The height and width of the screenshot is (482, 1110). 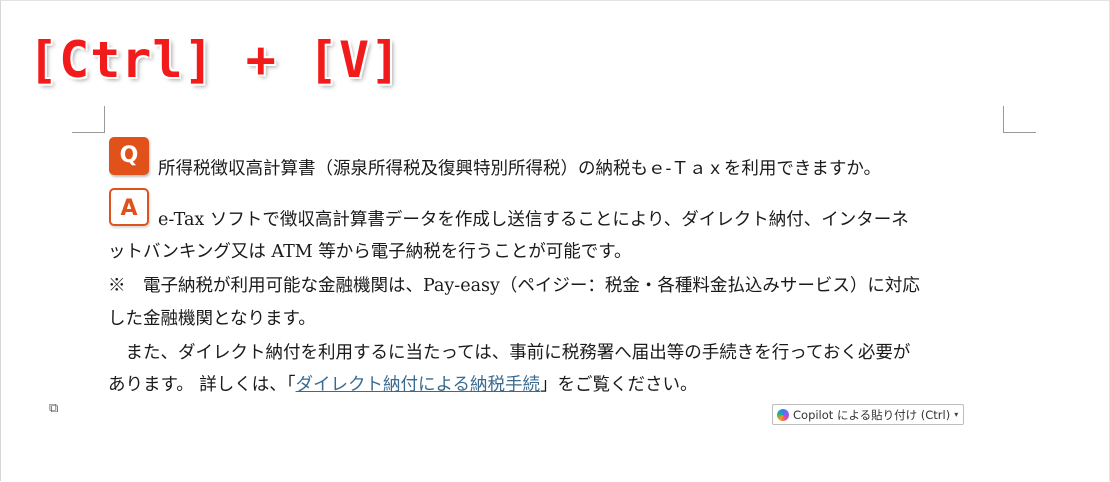 What do you see at coordinates (370, 252) in the screenshot?
I see `answer-line-2: ットバンキング又は ATM 等から電子納税を行うことが可能です。` at bounding box center [370, 252].